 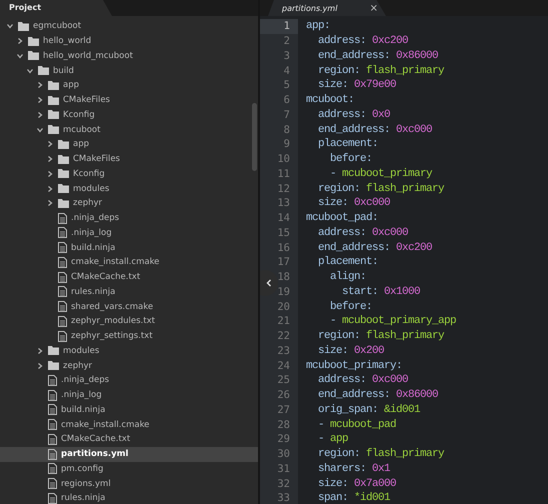 I want to click on close-button: ×, so click(x=374, y=8).